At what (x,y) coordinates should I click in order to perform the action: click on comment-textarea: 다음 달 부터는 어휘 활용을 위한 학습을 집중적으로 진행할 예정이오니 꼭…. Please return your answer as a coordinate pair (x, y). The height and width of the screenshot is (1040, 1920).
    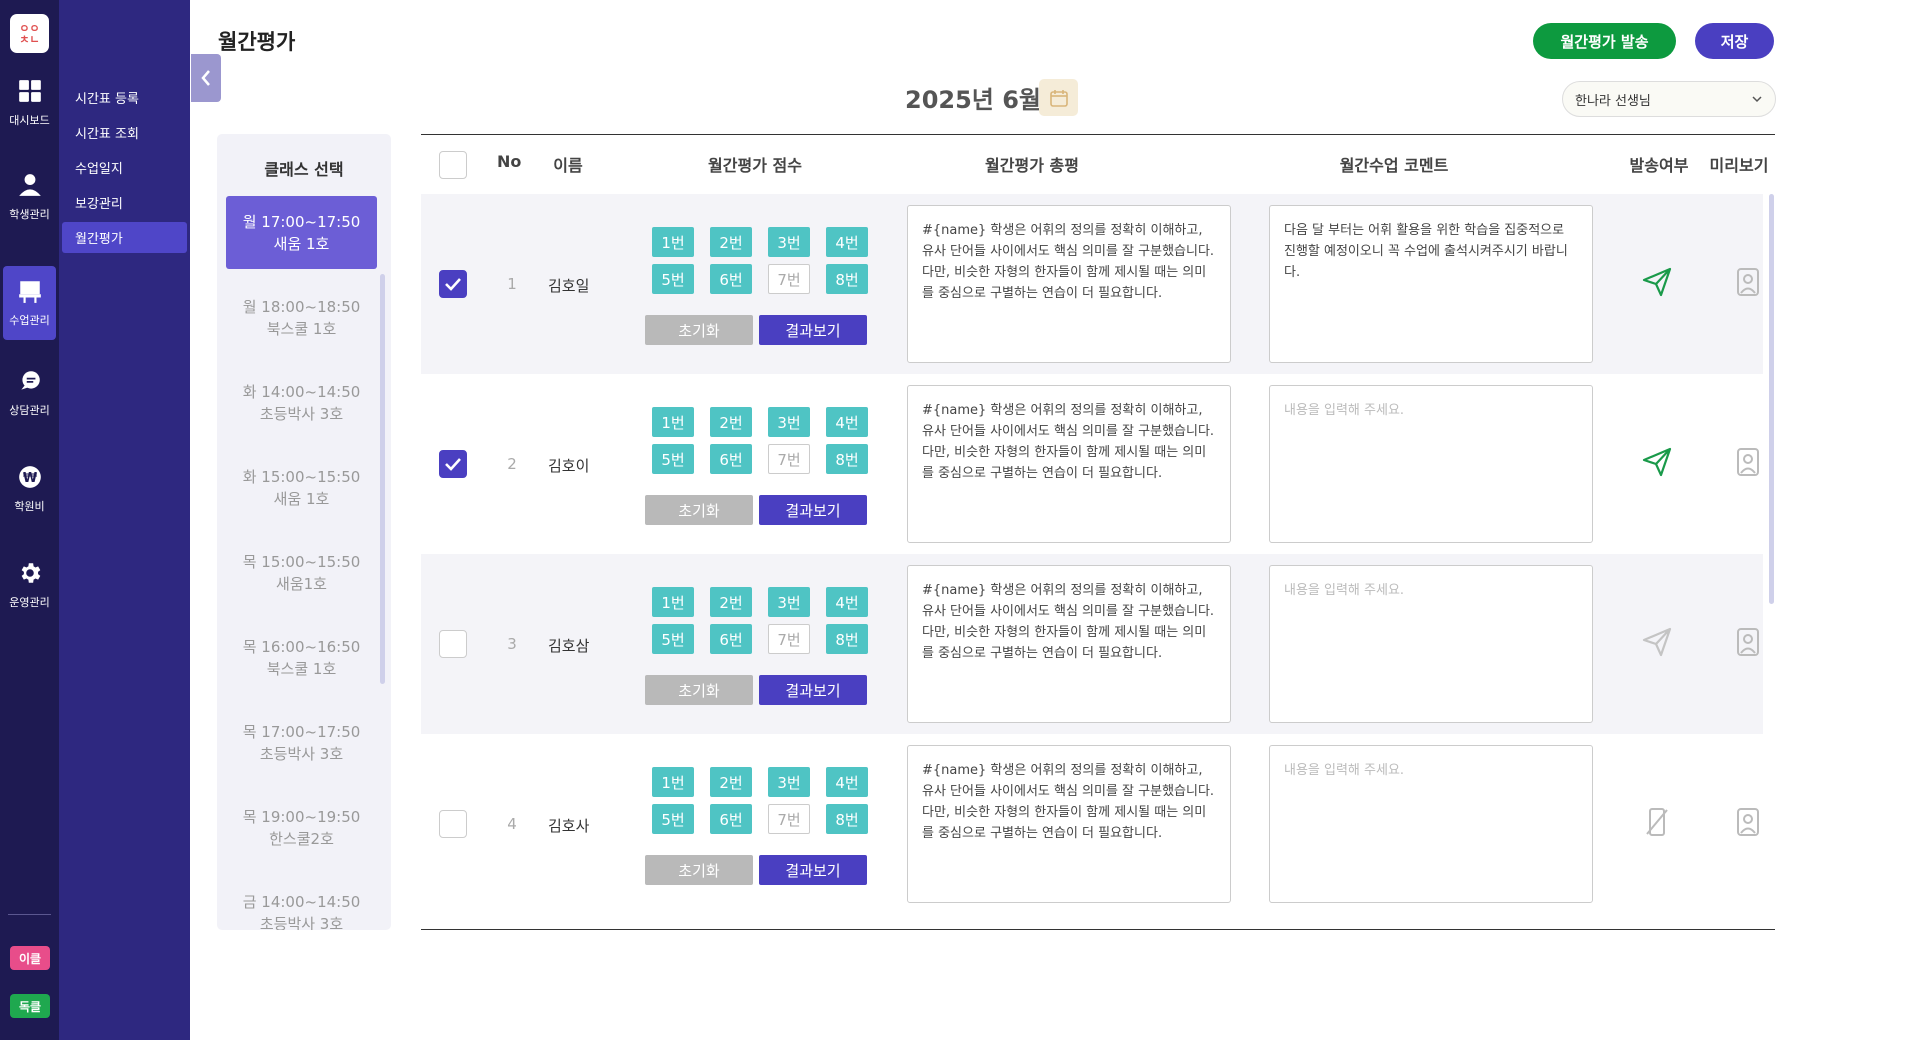
    Looking at the image, I should click on (1431, 284).